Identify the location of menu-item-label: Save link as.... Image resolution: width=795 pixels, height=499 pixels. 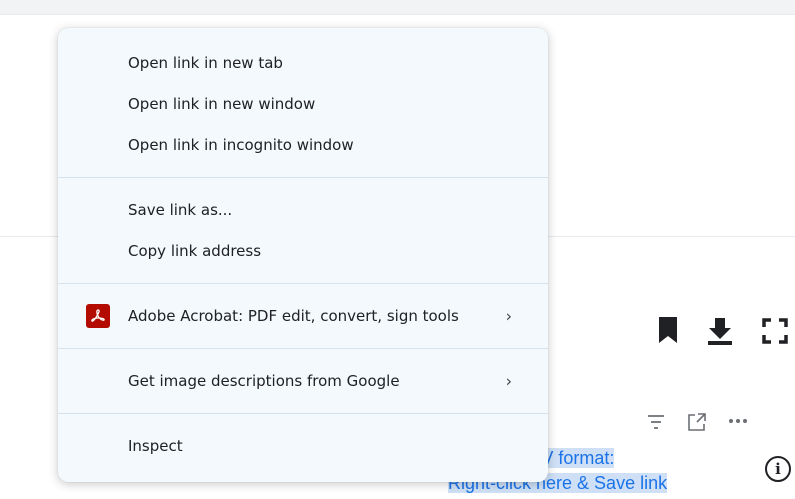
(180, 209).